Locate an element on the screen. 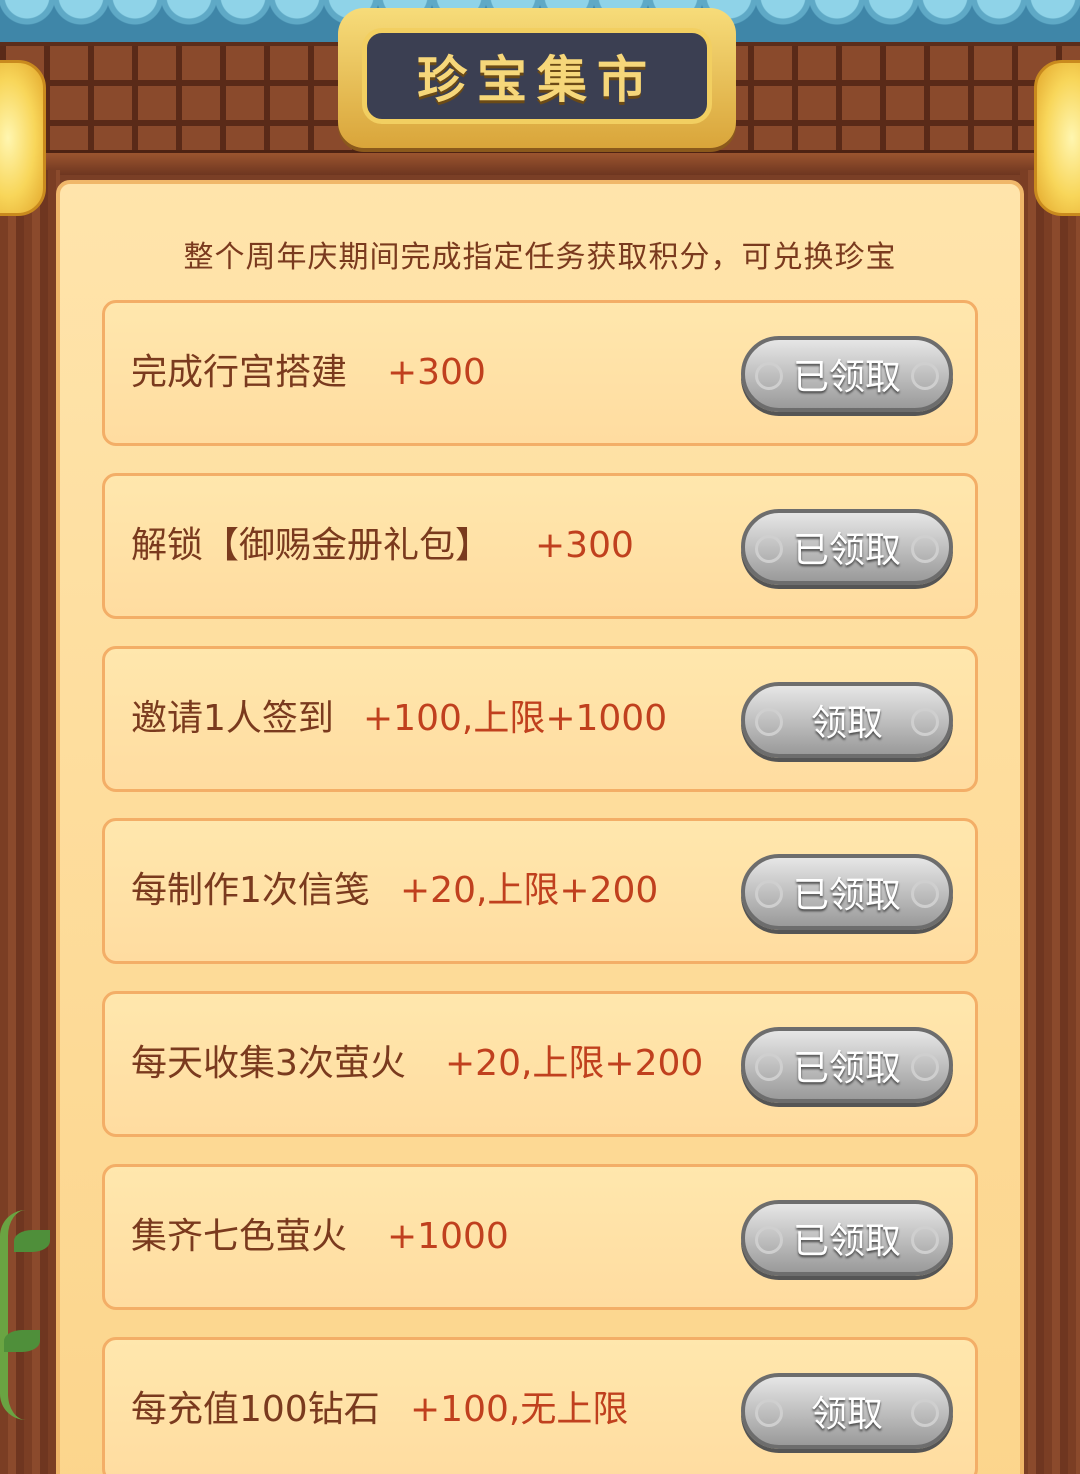  task-points: +100,上限+1000 is located at coordinates (515, 718).